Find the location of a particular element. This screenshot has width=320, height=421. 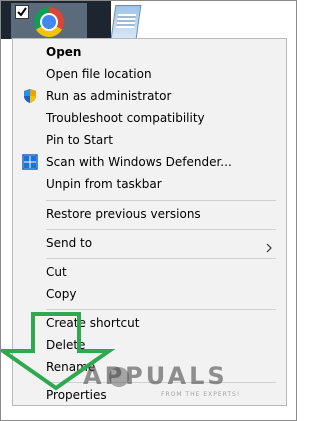

menu-item-send-to: Send to is located at coordinates (149, 243).